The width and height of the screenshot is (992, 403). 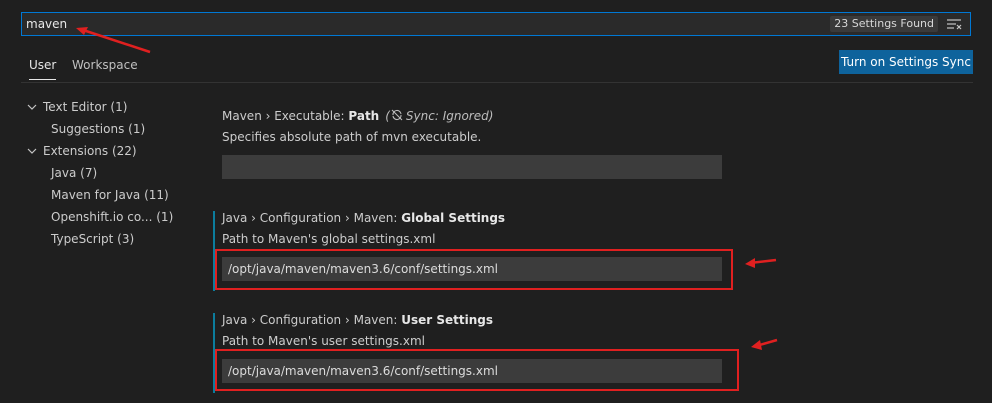 What do you see at coordinates (497, 82) in the screenshot?
I see `tabs-divider` at bounding box center [497, 82].